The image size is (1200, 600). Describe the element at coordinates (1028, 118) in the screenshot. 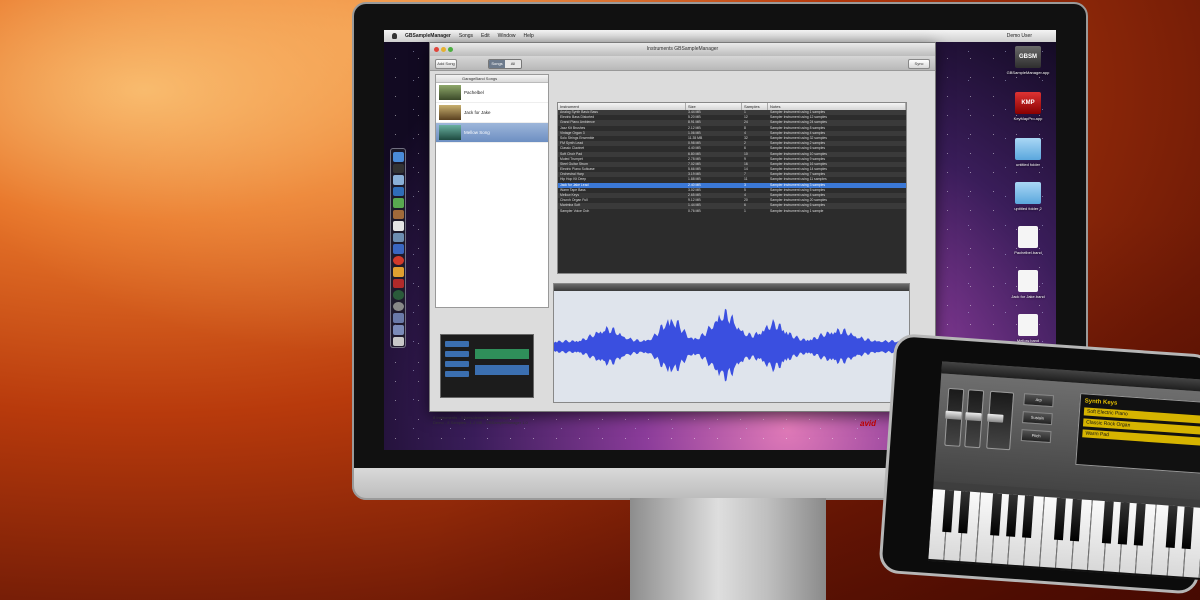

I see `desktop-icon-label: KeyMapPro.app` at that location.